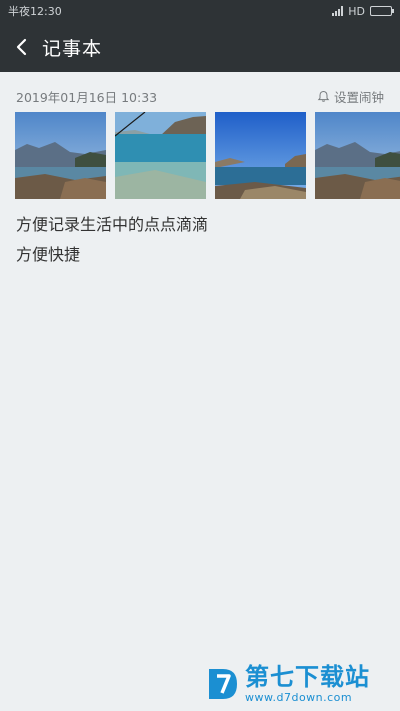 This screenshot has height=711, width=400. What do you see at coordinates (72, 48) in the screenshot?
I see `page-title: 记事本` at bounding box center [72, 48].